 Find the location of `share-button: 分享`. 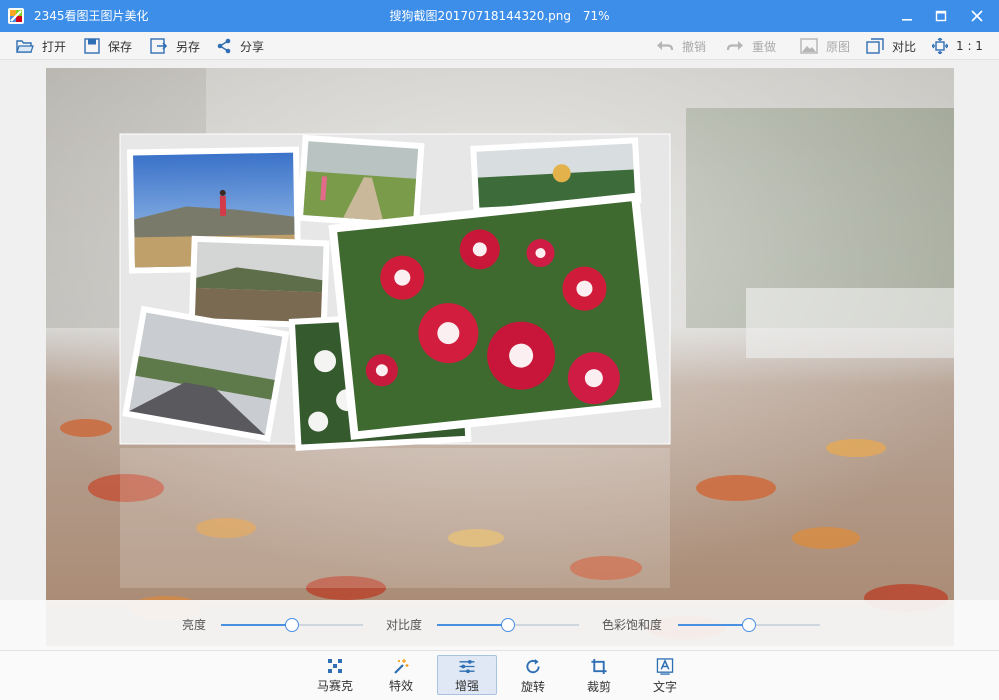

share-button: 分享 is located at coordinates (240, 46).